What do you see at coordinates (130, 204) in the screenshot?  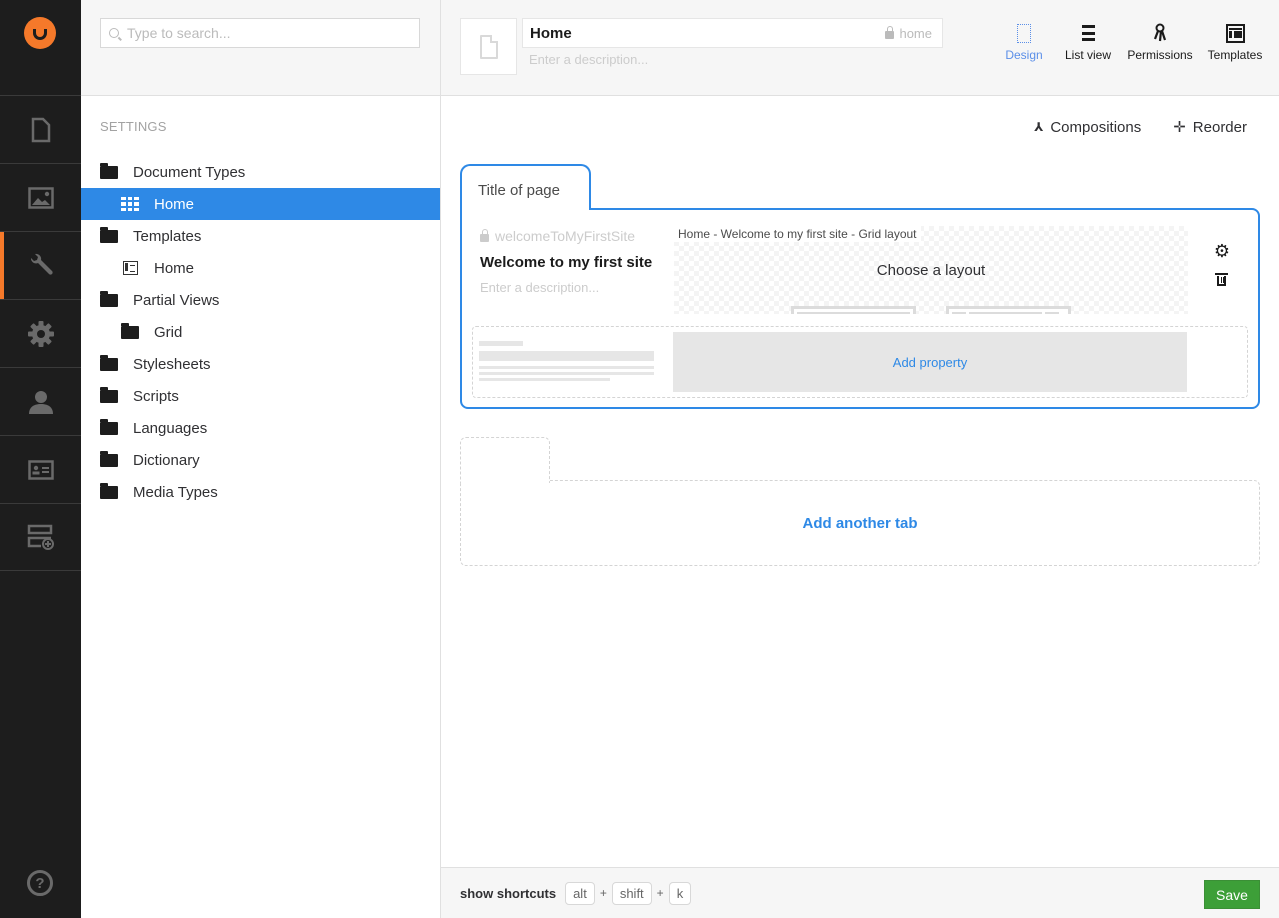 I see `grid-icon` at bounding box center [130, 204].